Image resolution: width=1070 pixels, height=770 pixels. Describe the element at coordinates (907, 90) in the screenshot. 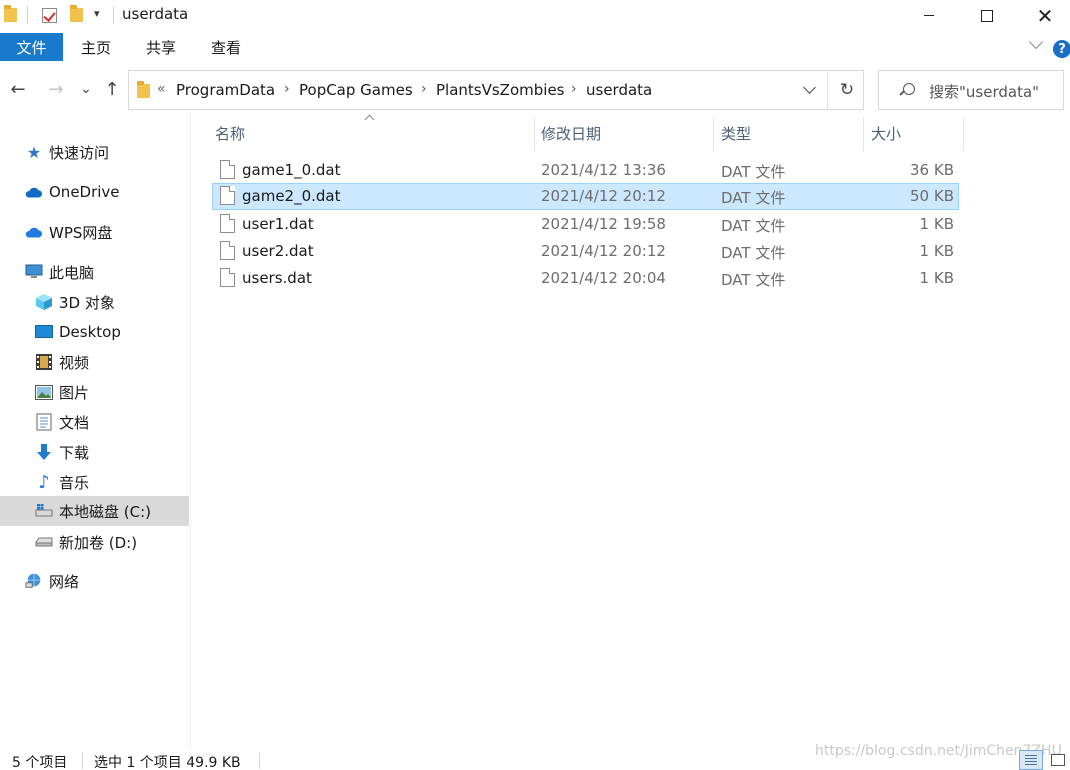

I see `search-icon` at that location.